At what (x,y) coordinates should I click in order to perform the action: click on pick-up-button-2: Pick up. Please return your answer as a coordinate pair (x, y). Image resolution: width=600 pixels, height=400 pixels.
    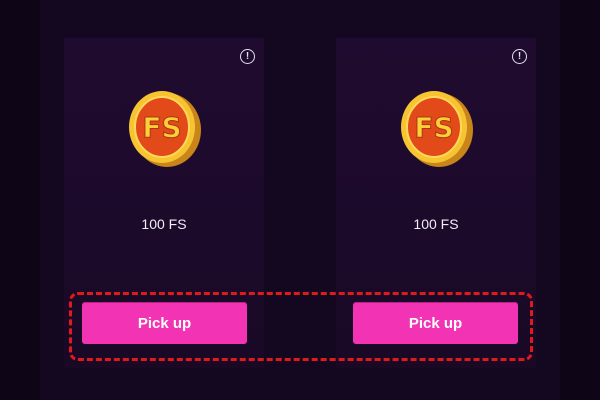
    Looking at the image, I should click on (435, 323).